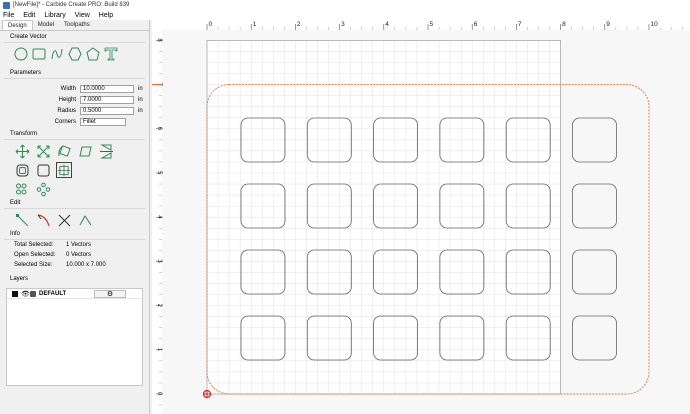 This screenshot has height=414, width=690. I want to click on corners-label: Corners, so click(65, 121).